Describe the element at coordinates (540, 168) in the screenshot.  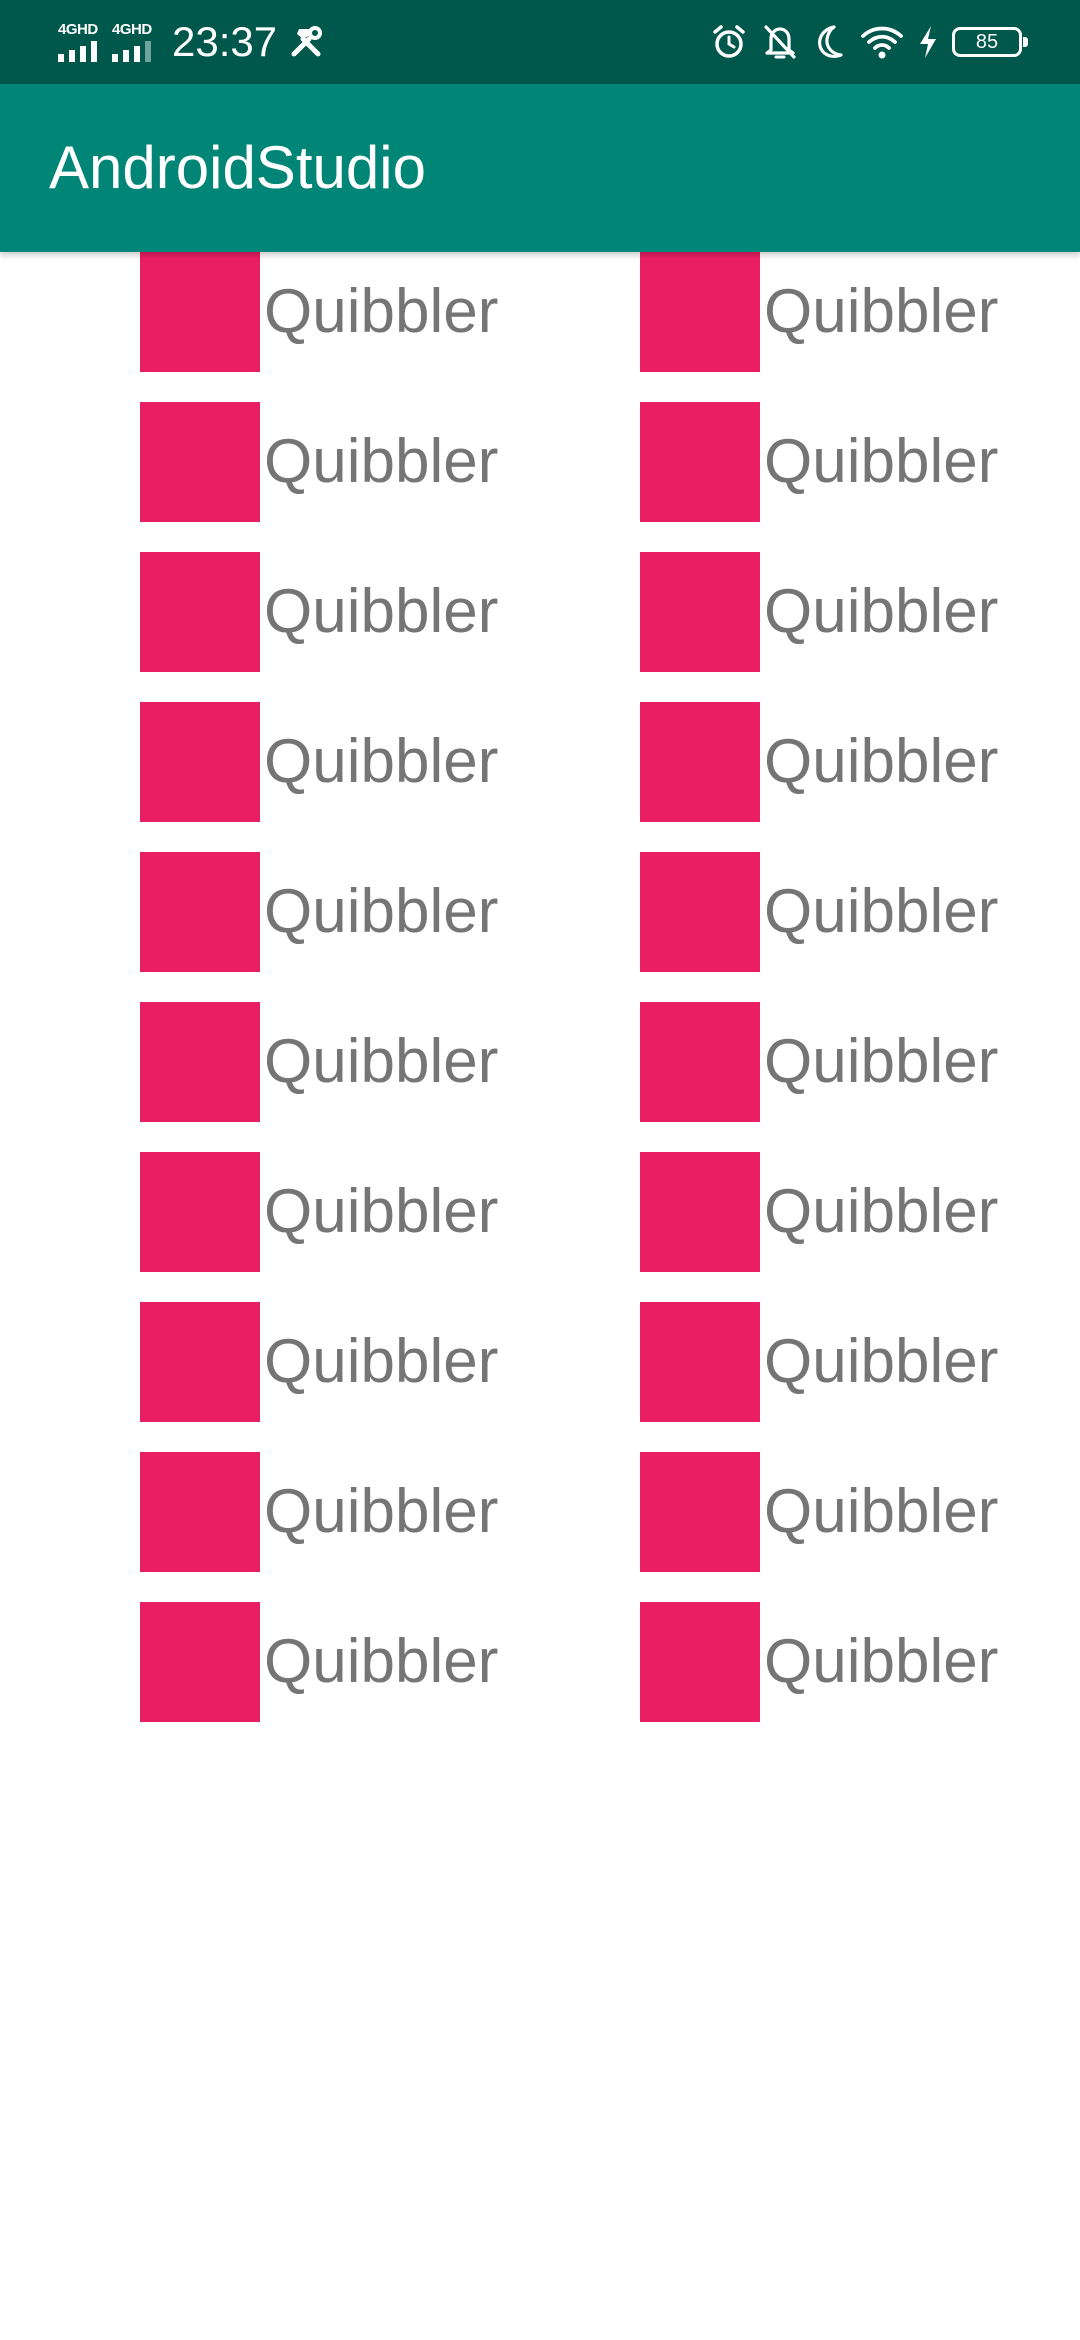
I see `app-bar: AndroidStudio` at that location.